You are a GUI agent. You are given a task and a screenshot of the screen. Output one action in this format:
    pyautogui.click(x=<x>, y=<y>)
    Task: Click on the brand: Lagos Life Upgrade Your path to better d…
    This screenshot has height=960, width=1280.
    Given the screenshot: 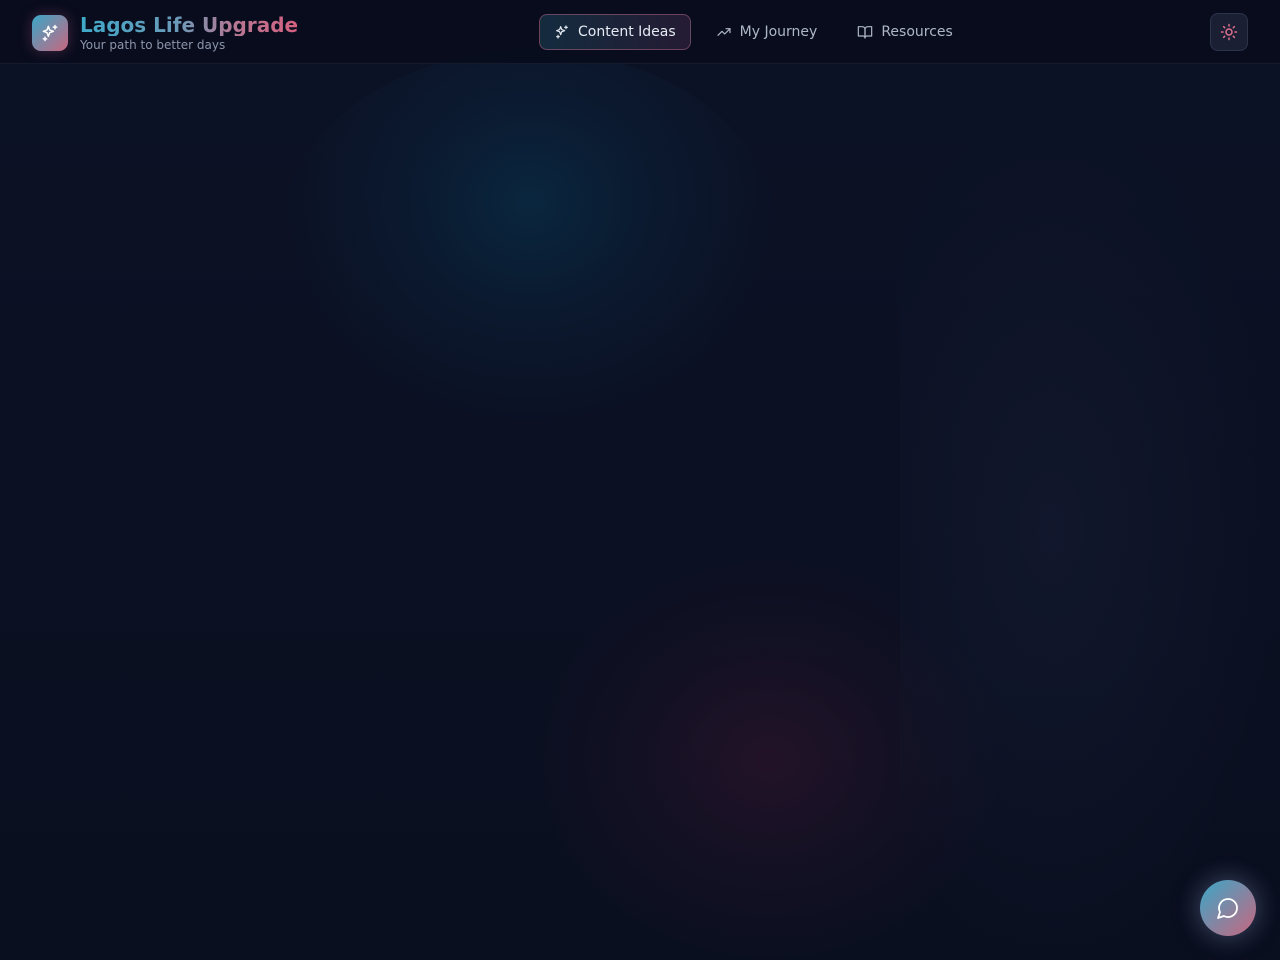 What is the action you would take?
    pyautogui.click(x=165, y=33)
    